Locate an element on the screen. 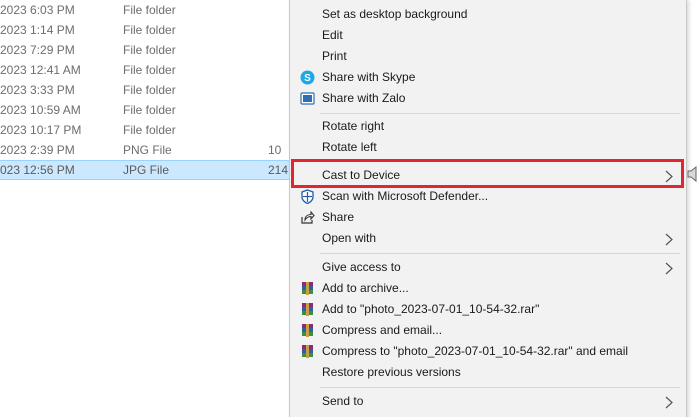  menu-item-send-to: Send to is located at coordinates (488, 401).